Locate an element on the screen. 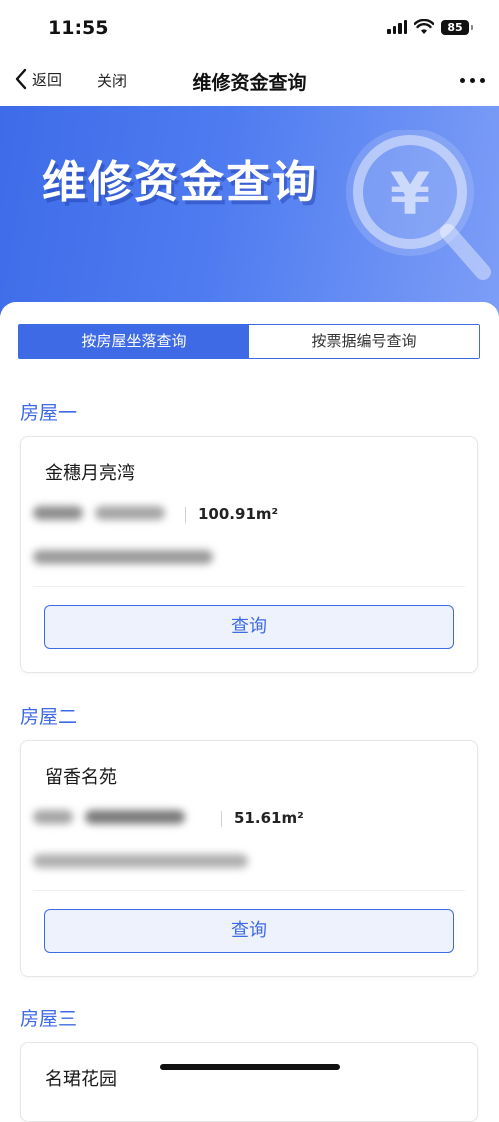 Image resolution: width=499 pixels, height=1122 pixels. query-mode-tabs: 按房屋坐落查询 按票据编号查询 is located at coordinates (249, 341).